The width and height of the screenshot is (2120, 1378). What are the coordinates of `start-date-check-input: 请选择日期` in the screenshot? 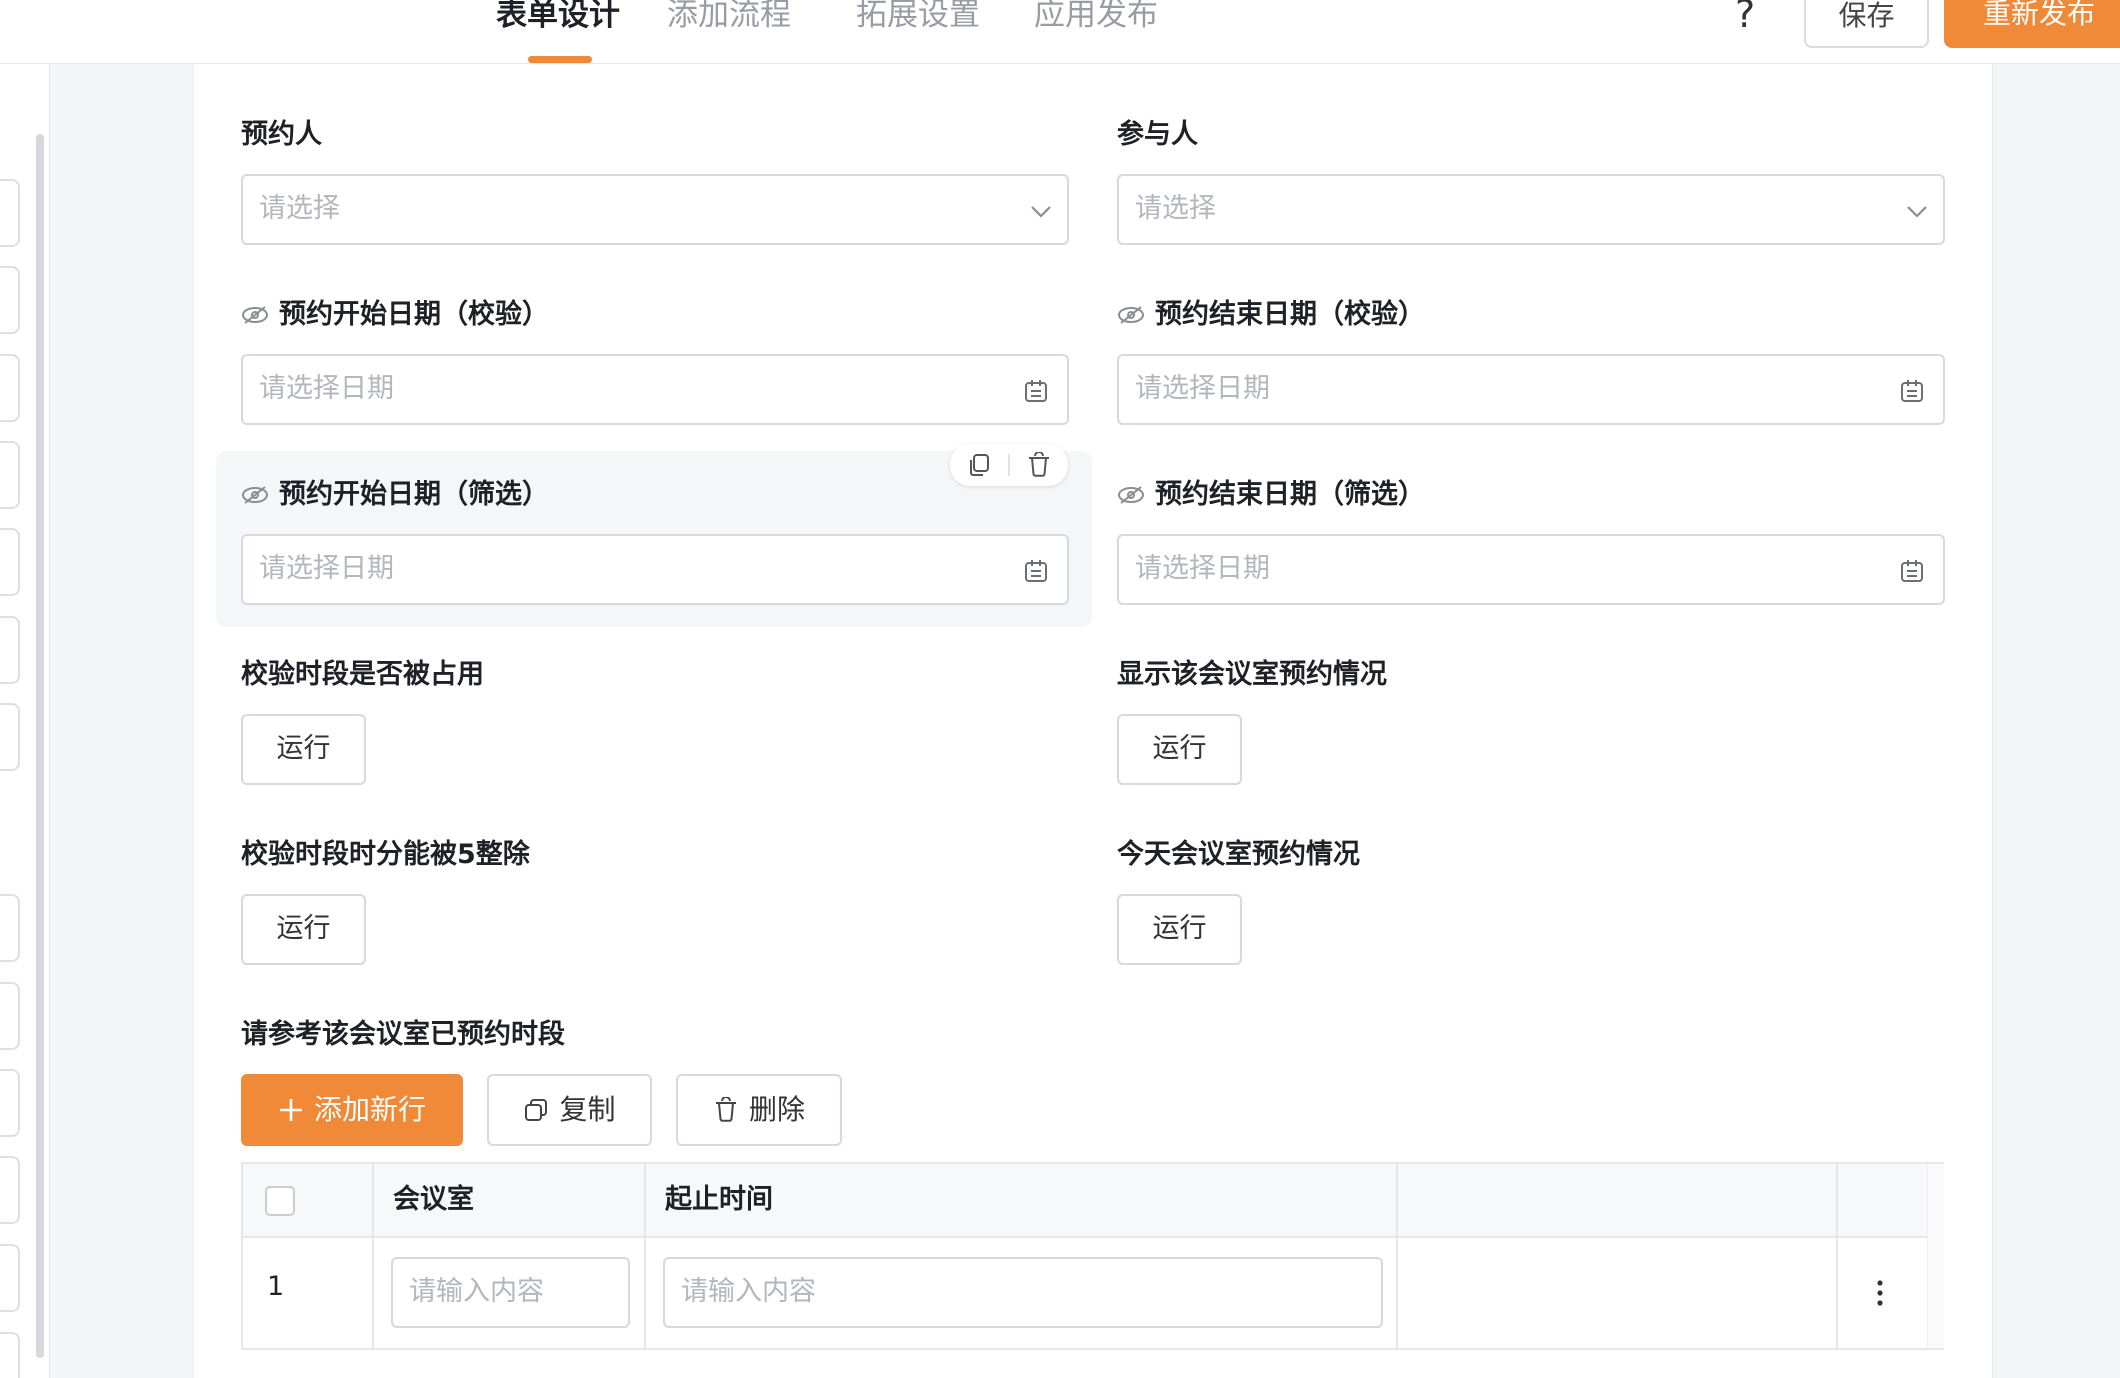 It's located at (655, 389).